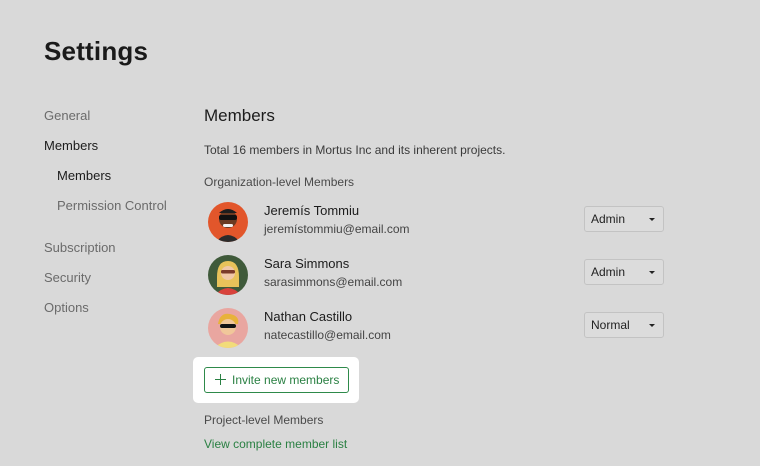 The image size is (760, 466). What do you see at coordinates (239, 115) in the screenshot?
I see `section-title: Members` at bounding box center [239, 115].